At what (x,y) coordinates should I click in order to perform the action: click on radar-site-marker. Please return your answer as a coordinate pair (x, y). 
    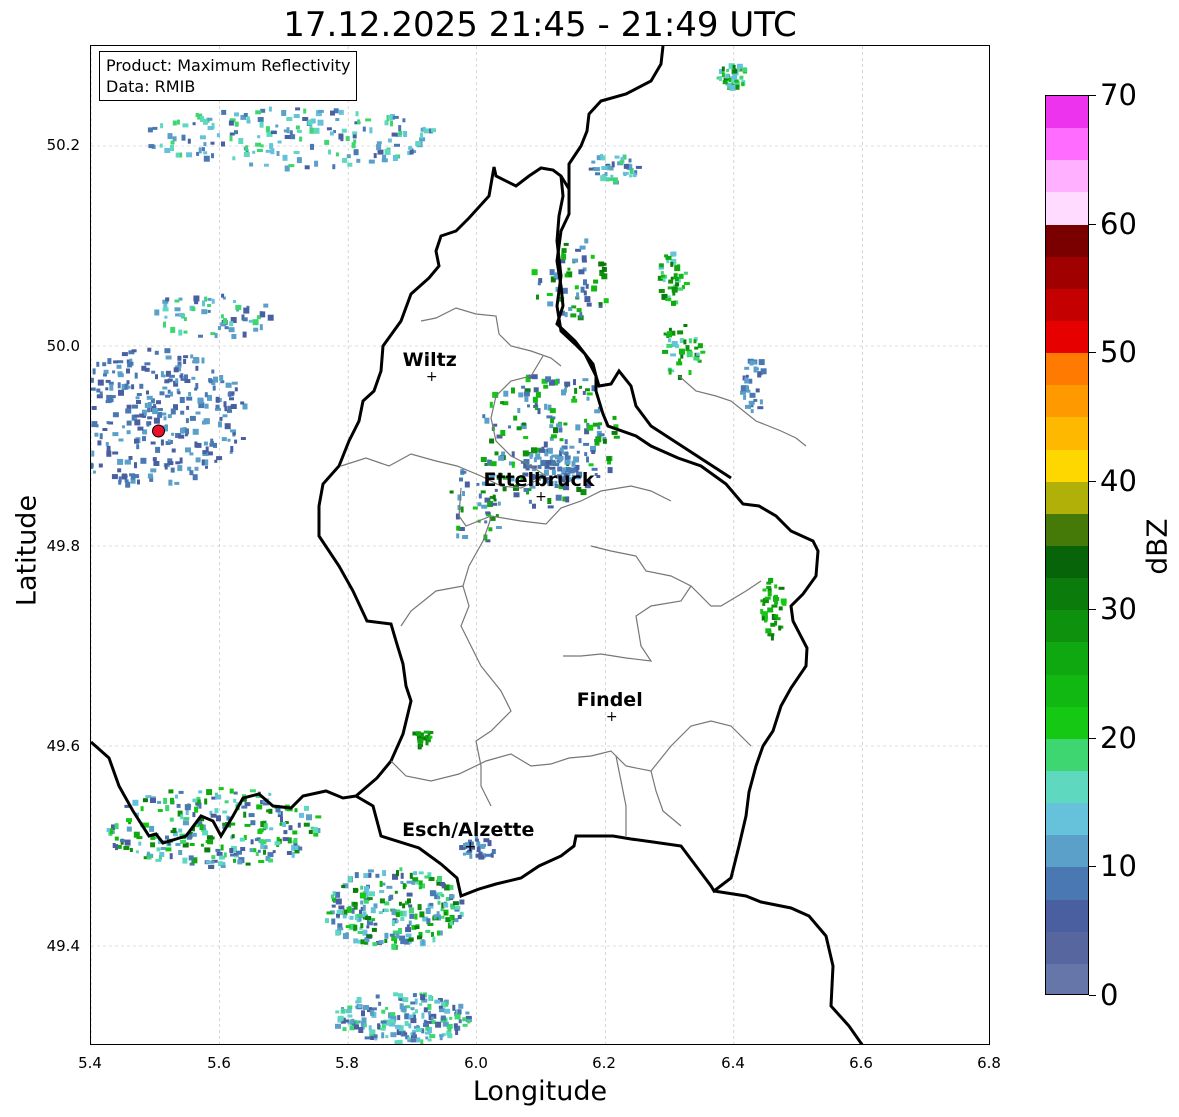
    Looking at the image, I should click on (158, 431).